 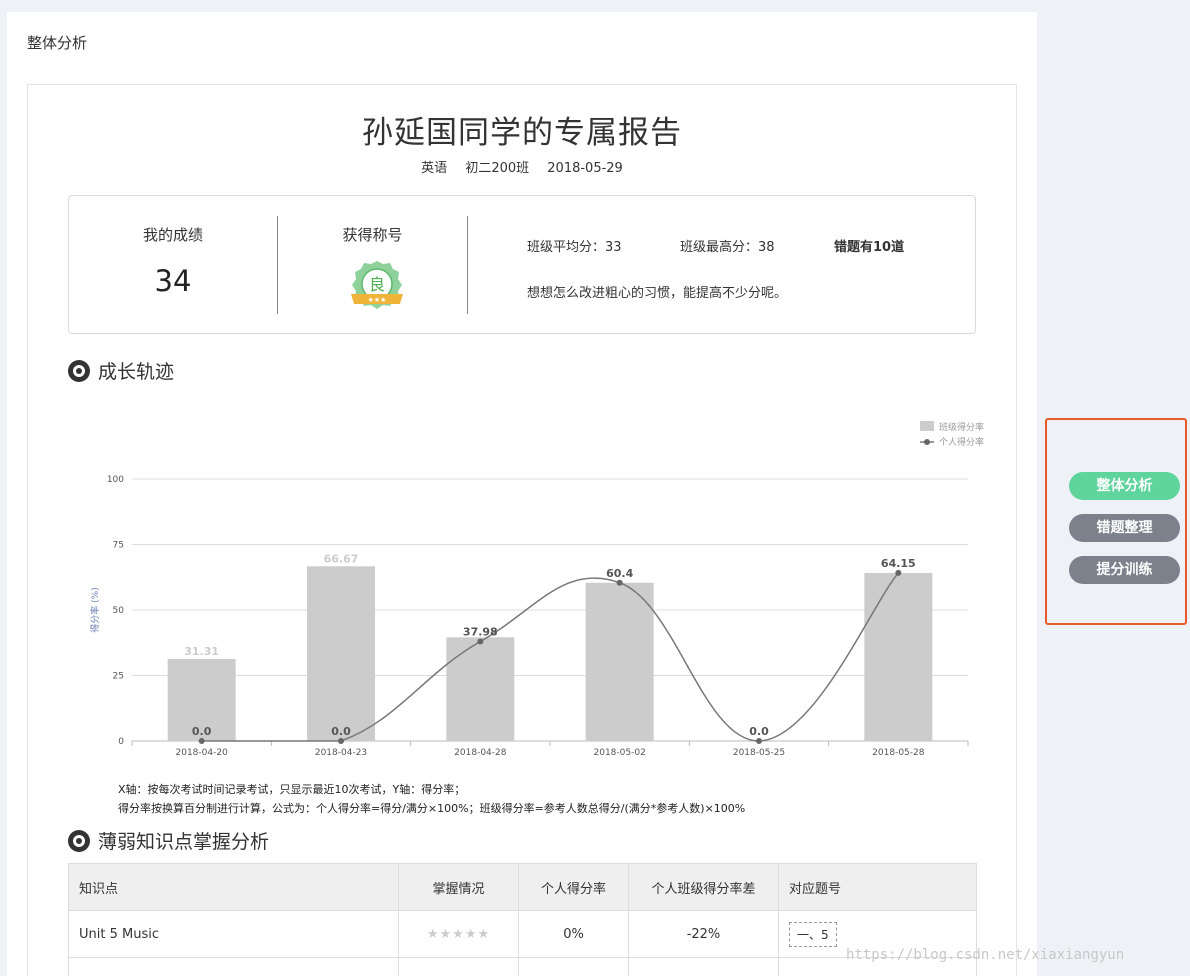 What do you see at coordinates (727, 247) in the screenshot?
I see `class-max: 班级最高分：38` at bounding box center [727, 247].